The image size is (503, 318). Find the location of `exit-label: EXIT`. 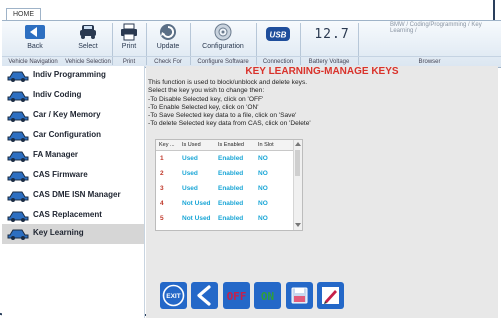

exit-label: EXIT is located at coordinates (173, 296).